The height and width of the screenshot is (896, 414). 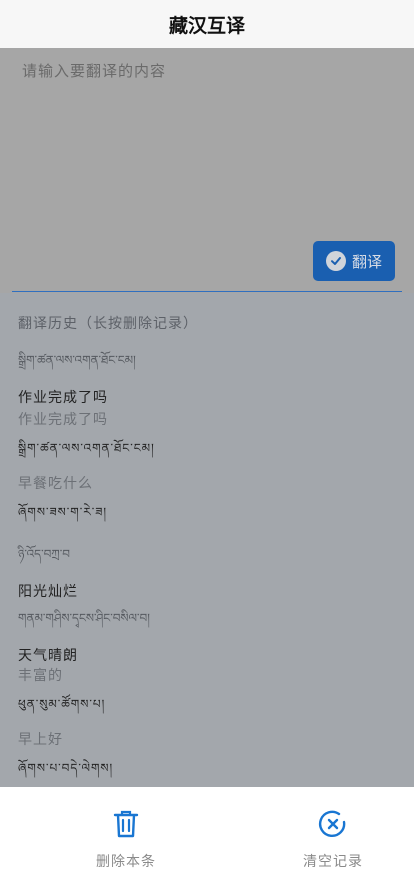 What do you see at coordinates (126, 862) in the screenshot?
I see `delete-item-label: 删除本条` at bounding box center [126, 862].